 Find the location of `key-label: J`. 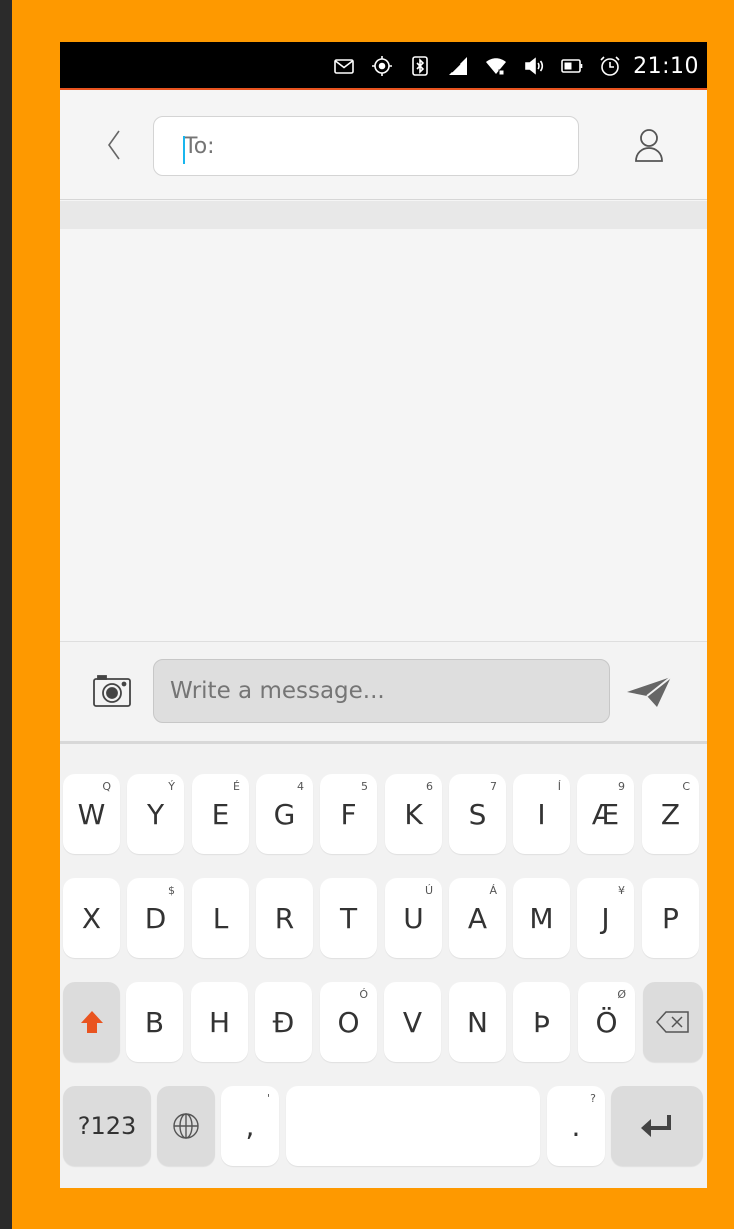

key-label: J is located at coordinates (605, 918).